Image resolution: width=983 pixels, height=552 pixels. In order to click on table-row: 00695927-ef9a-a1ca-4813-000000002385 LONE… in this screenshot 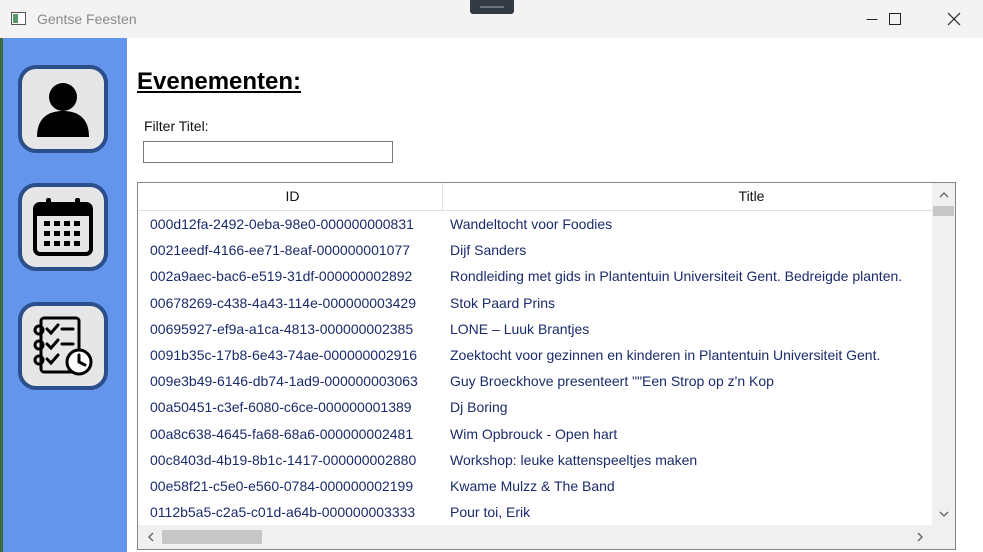, I will do `click(535, 329)`.